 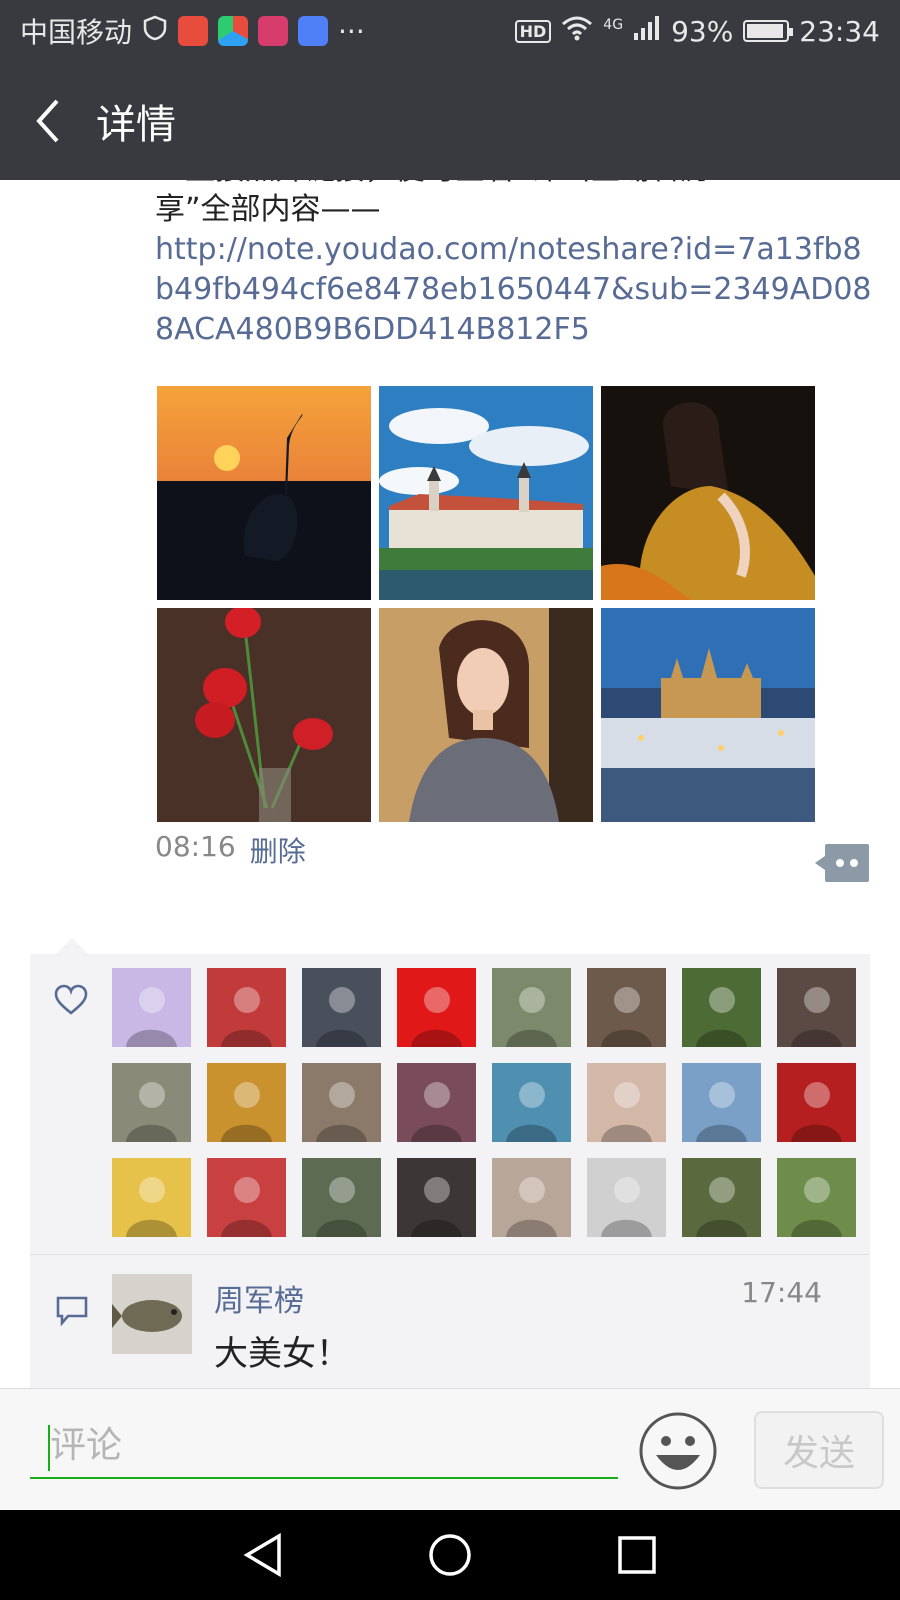 I want to click on more-notifications-icon: ···, so click(x=351, y=31).